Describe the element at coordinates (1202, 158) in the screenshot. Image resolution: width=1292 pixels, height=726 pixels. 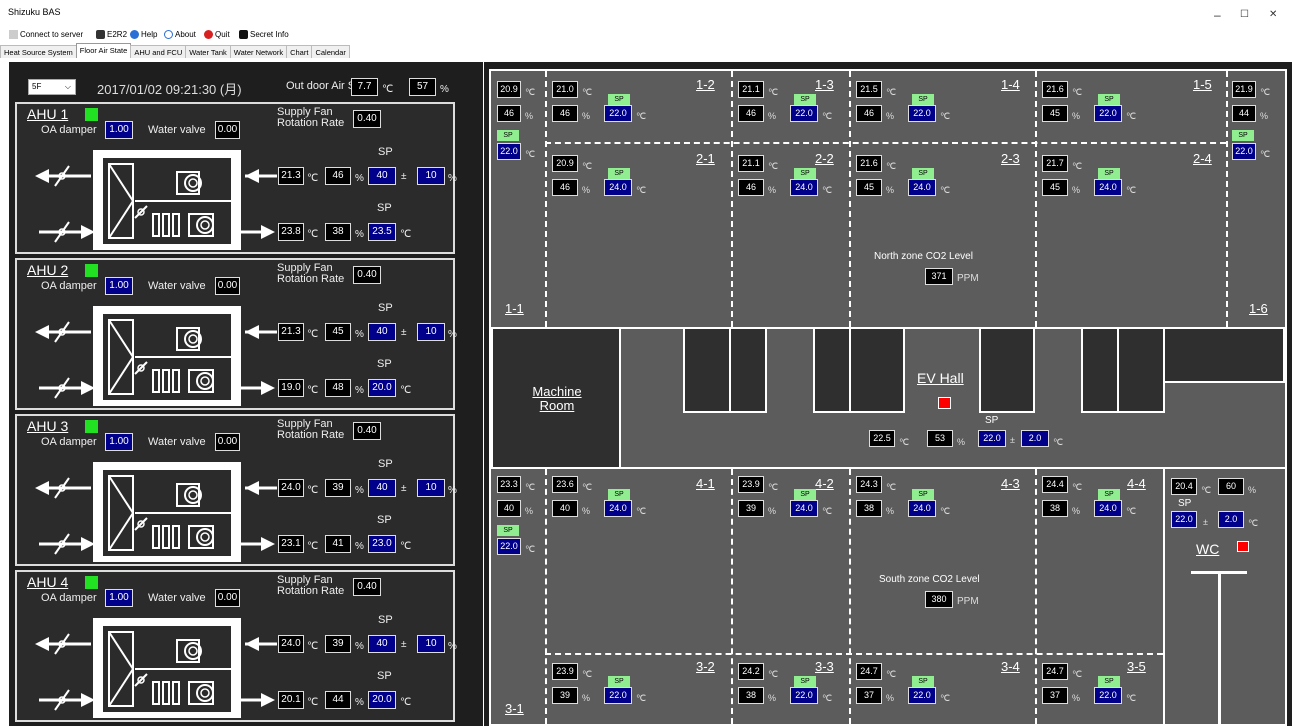
I see `zone-name: 2-4` at that location.